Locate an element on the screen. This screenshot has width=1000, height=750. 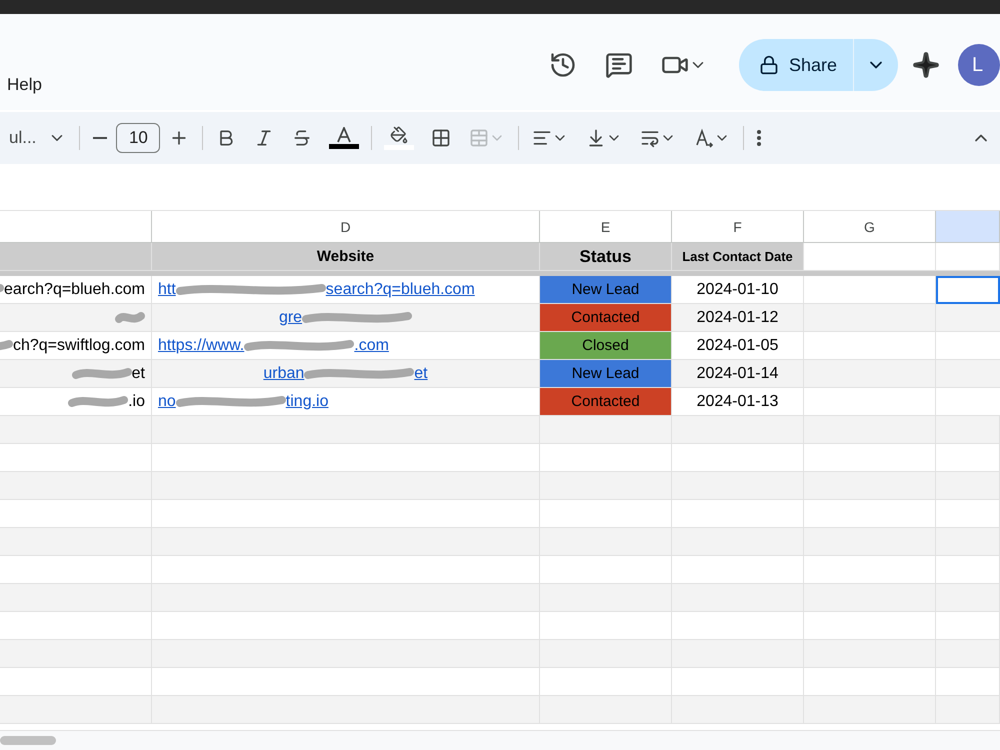
sparkle-icon is located at coordinates (926, 65).